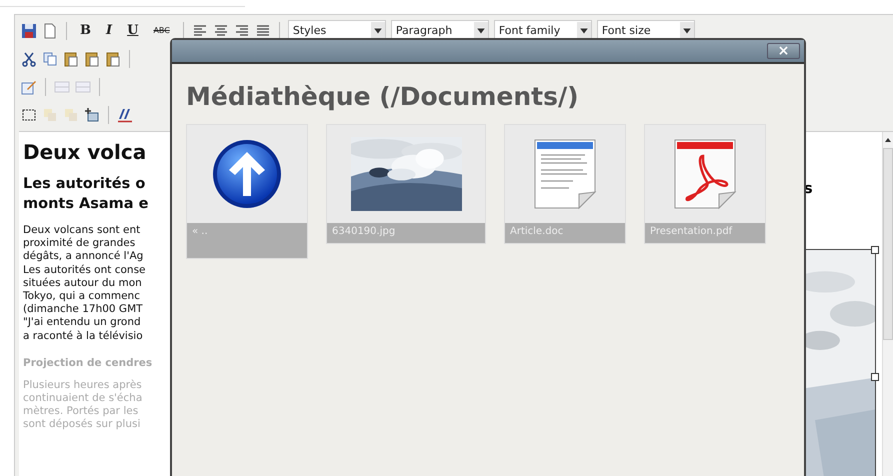 This screenshot has width=893, height=476. What do you see at coordinates (83, 385) in the screenshot?
I see `article-text-line: Plusieurs heures après` at bounding box center [83, 385].